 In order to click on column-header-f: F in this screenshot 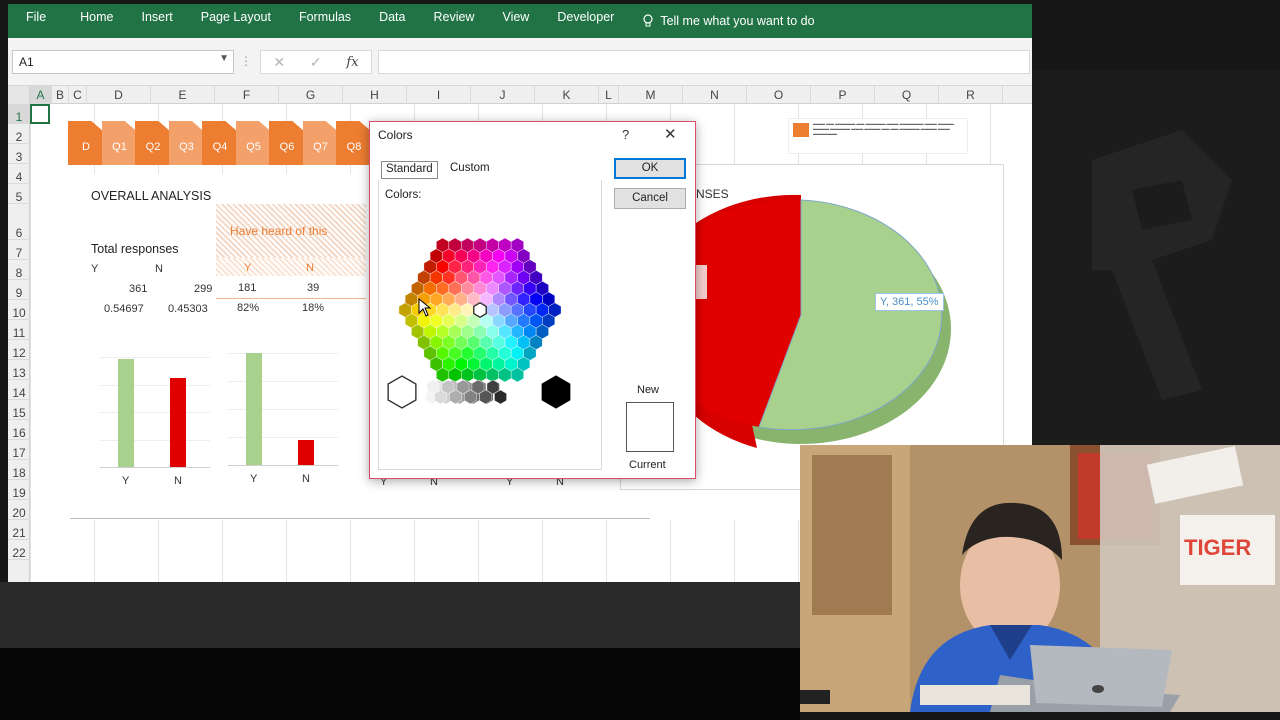, I will do `click(247, 95)`.